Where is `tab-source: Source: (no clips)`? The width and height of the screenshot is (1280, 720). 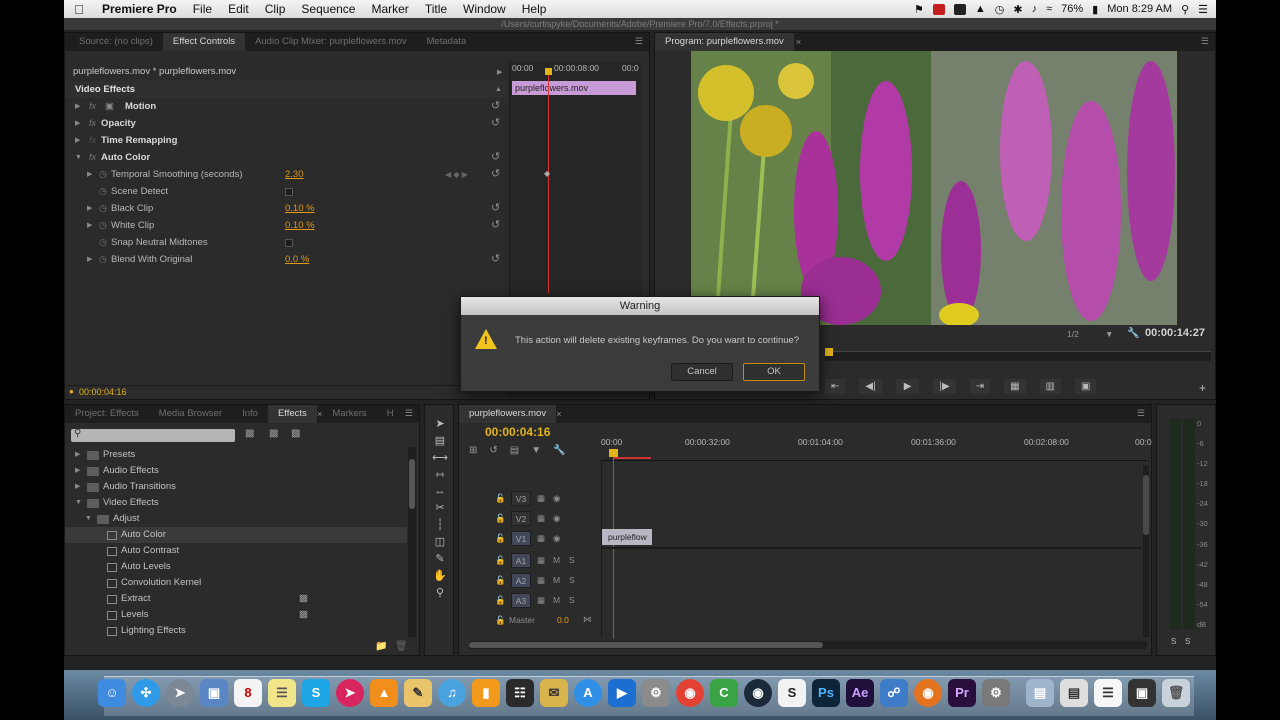
tab-source: Source: (no clips) is located at coordinates (114, 42).